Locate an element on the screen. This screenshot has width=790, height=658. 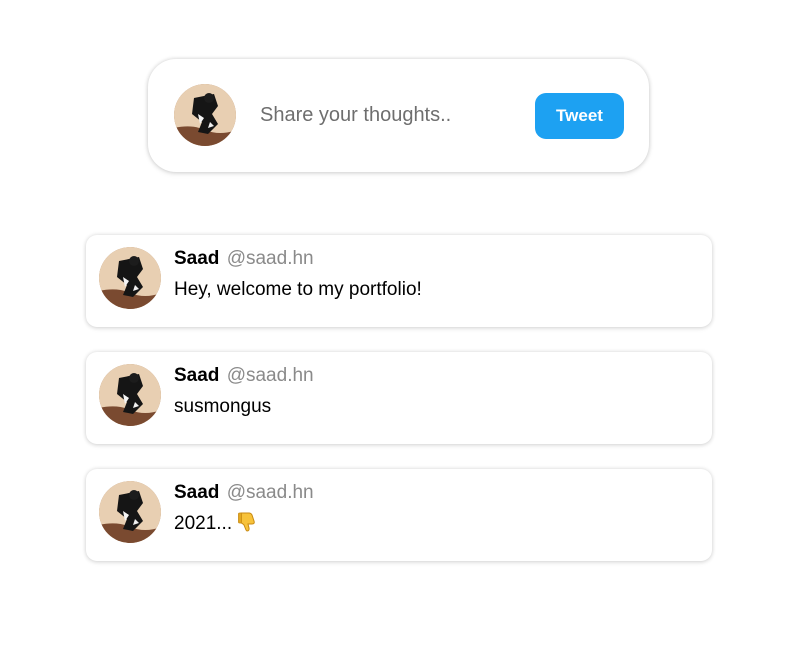
thumbs-down-icon is located at coordinates (247, 522).